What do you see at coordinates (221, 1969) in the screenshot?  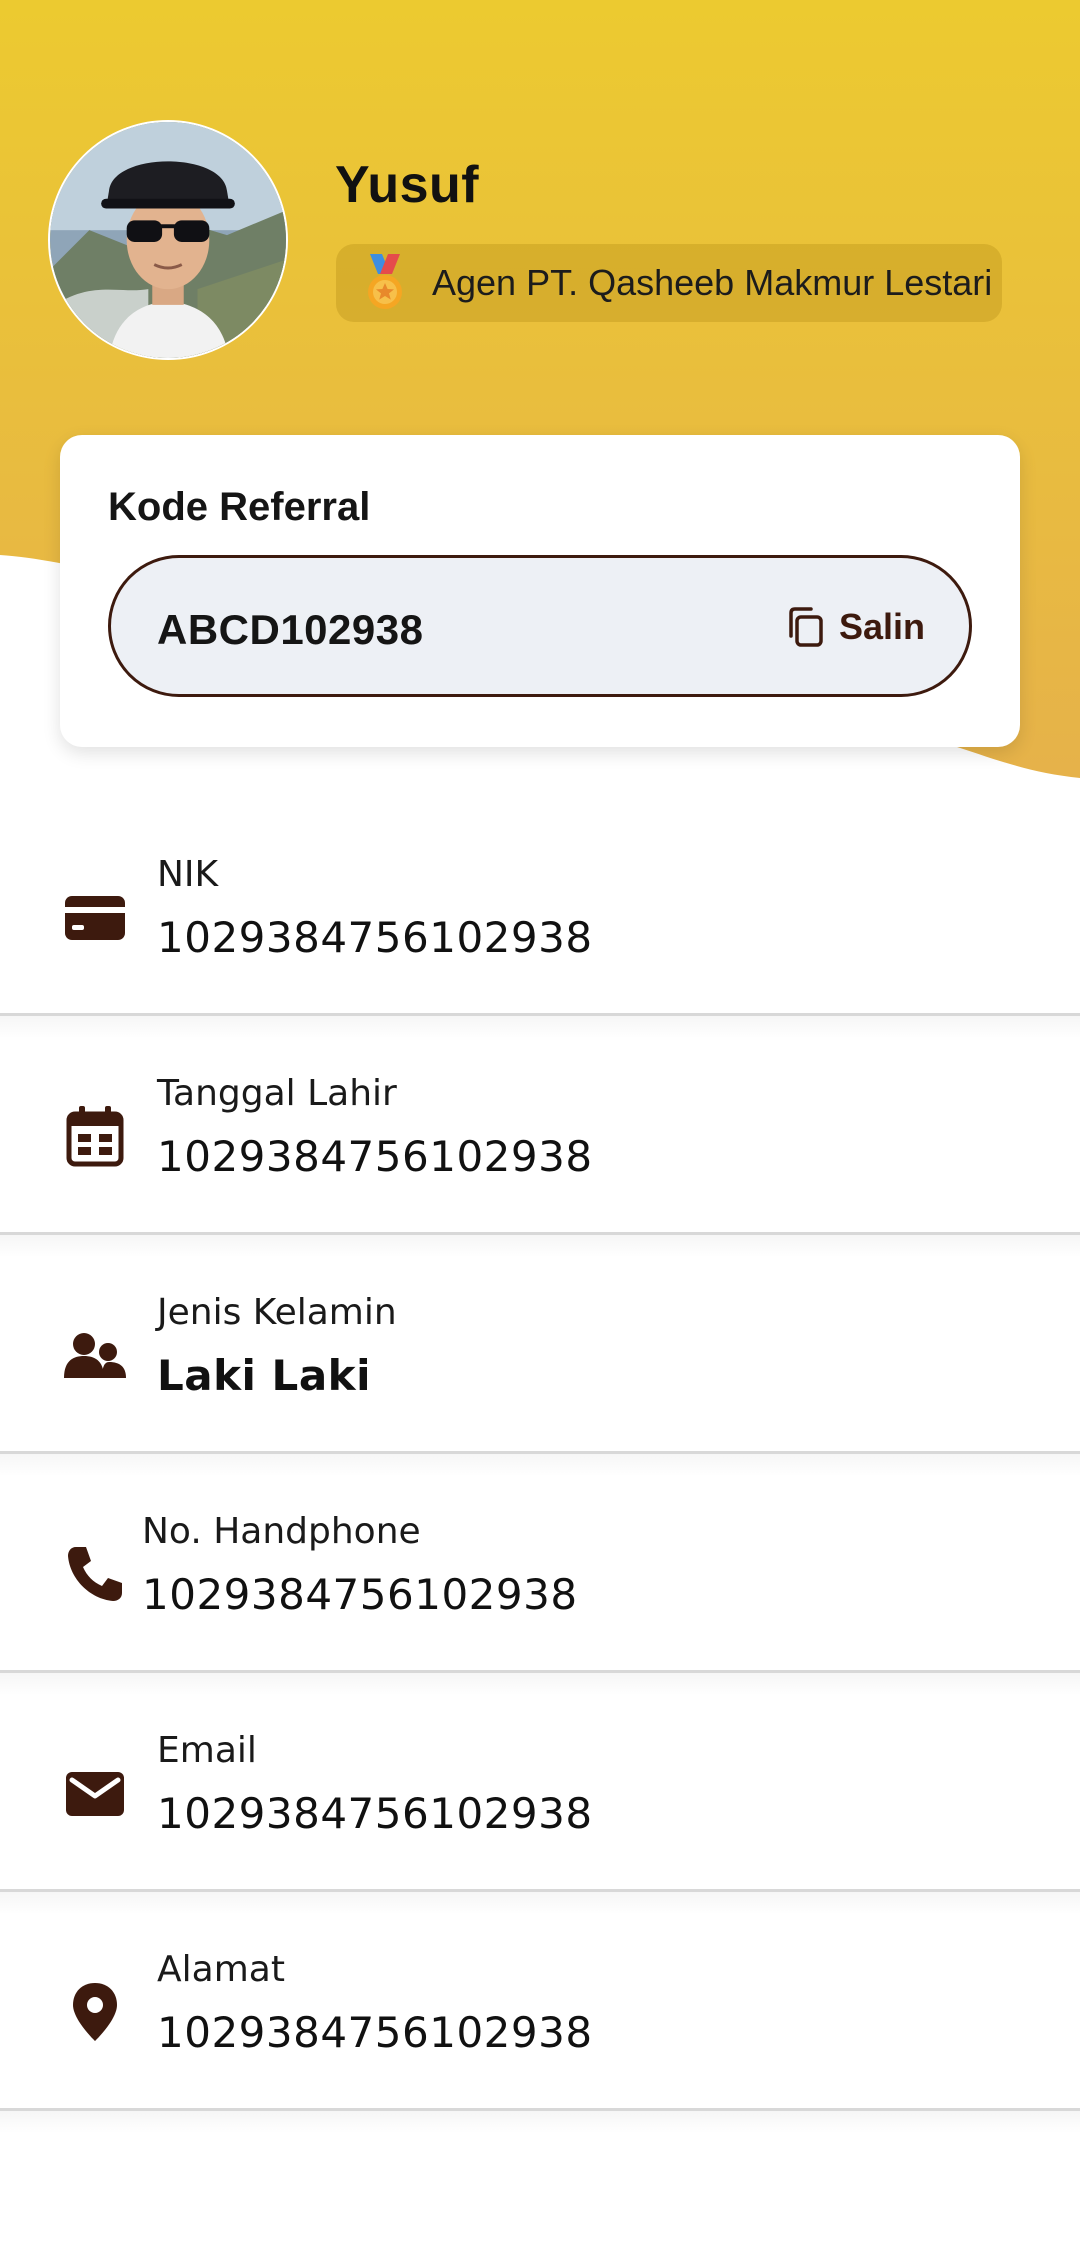 I see `info-label: Alamat` at bounding box center [221, 1969].